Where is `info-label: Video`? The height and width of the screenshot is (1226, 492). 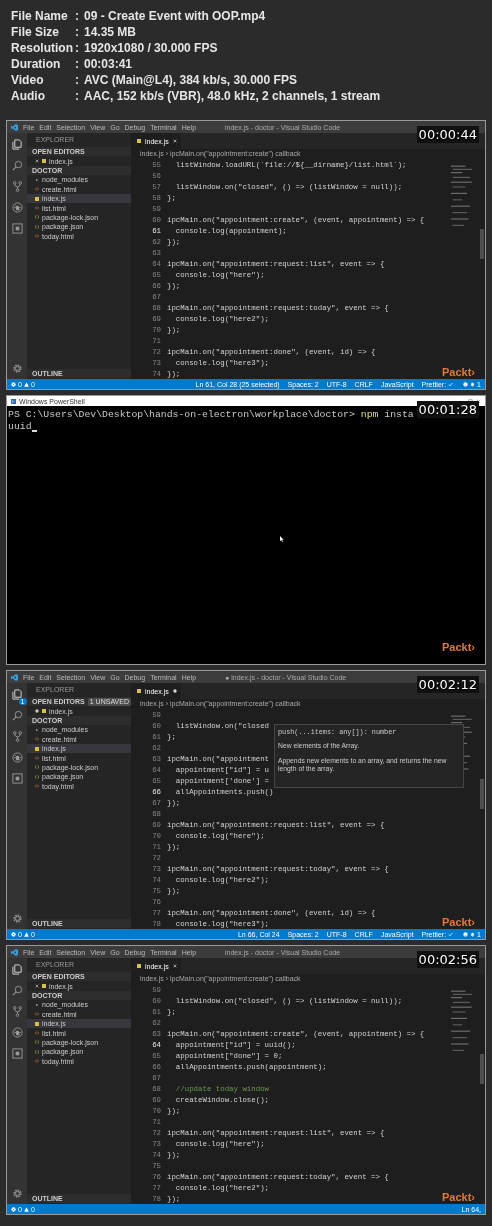
info-label: Video is located at coordinates (28, 80).